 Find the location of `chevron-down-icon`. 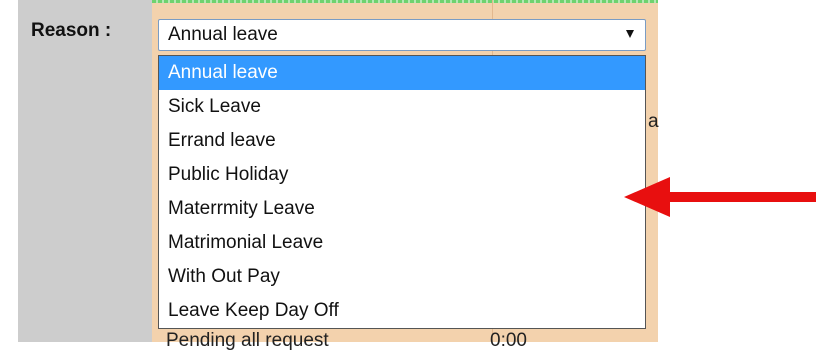

chevron-down-icon is located at coordinates (630, 34).